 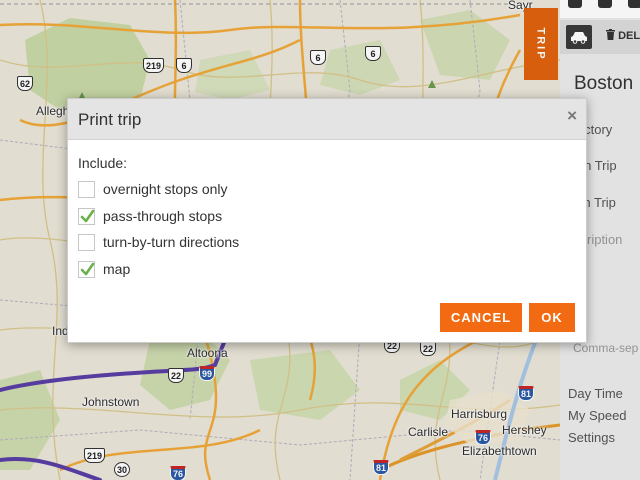 What do you see at coordinates (327, 119) in the screenshot?
I see `dialog-header: Print trip ×` at bounding box center [327, 119].